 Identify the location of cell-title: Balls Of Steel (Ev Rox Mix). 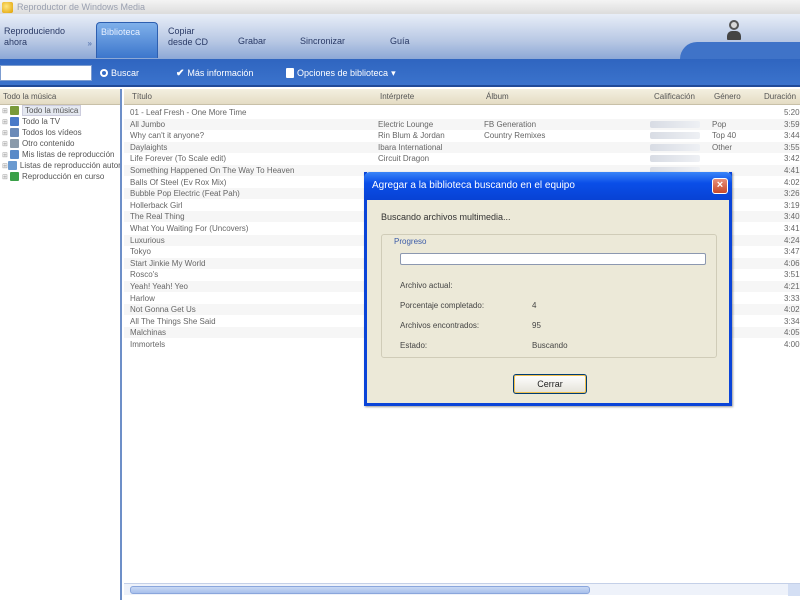
(178, 182).